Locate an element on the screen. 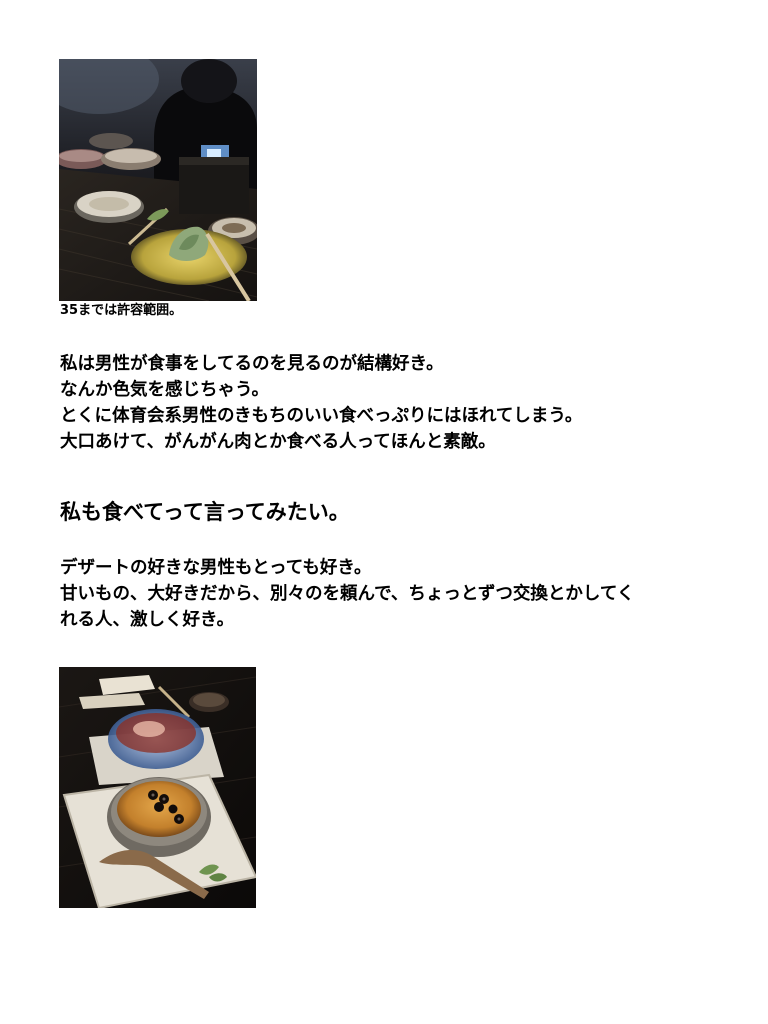 The image size is (768, 1024). paragraph-line: 甘いもの、大好きだから、別々のを頼んで、ちょっとずつ交換とかしてく is located at coordinates (347, 594).